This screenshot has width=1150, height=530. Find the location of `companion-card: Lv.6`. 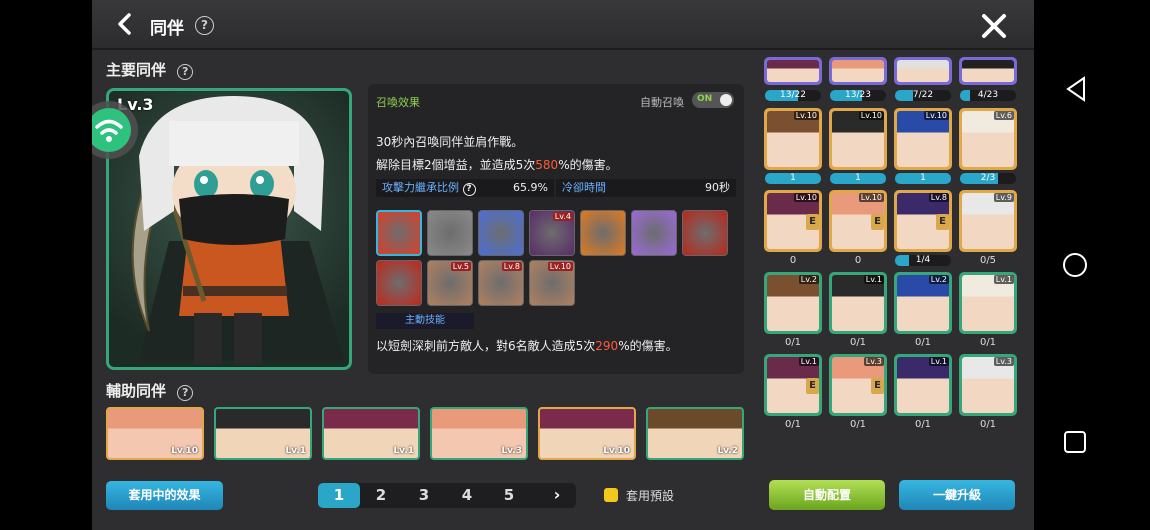

companion-card: Lv.6 is located at coordinates (988, 139).